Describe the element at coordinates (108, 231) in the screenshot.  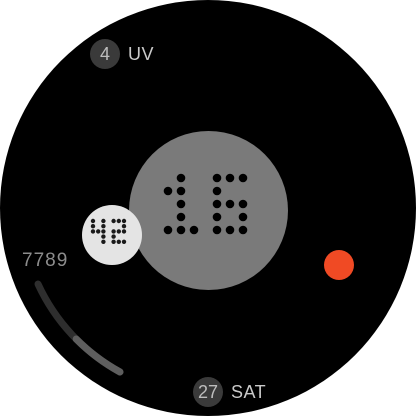
I see `minute-digits` at that location.